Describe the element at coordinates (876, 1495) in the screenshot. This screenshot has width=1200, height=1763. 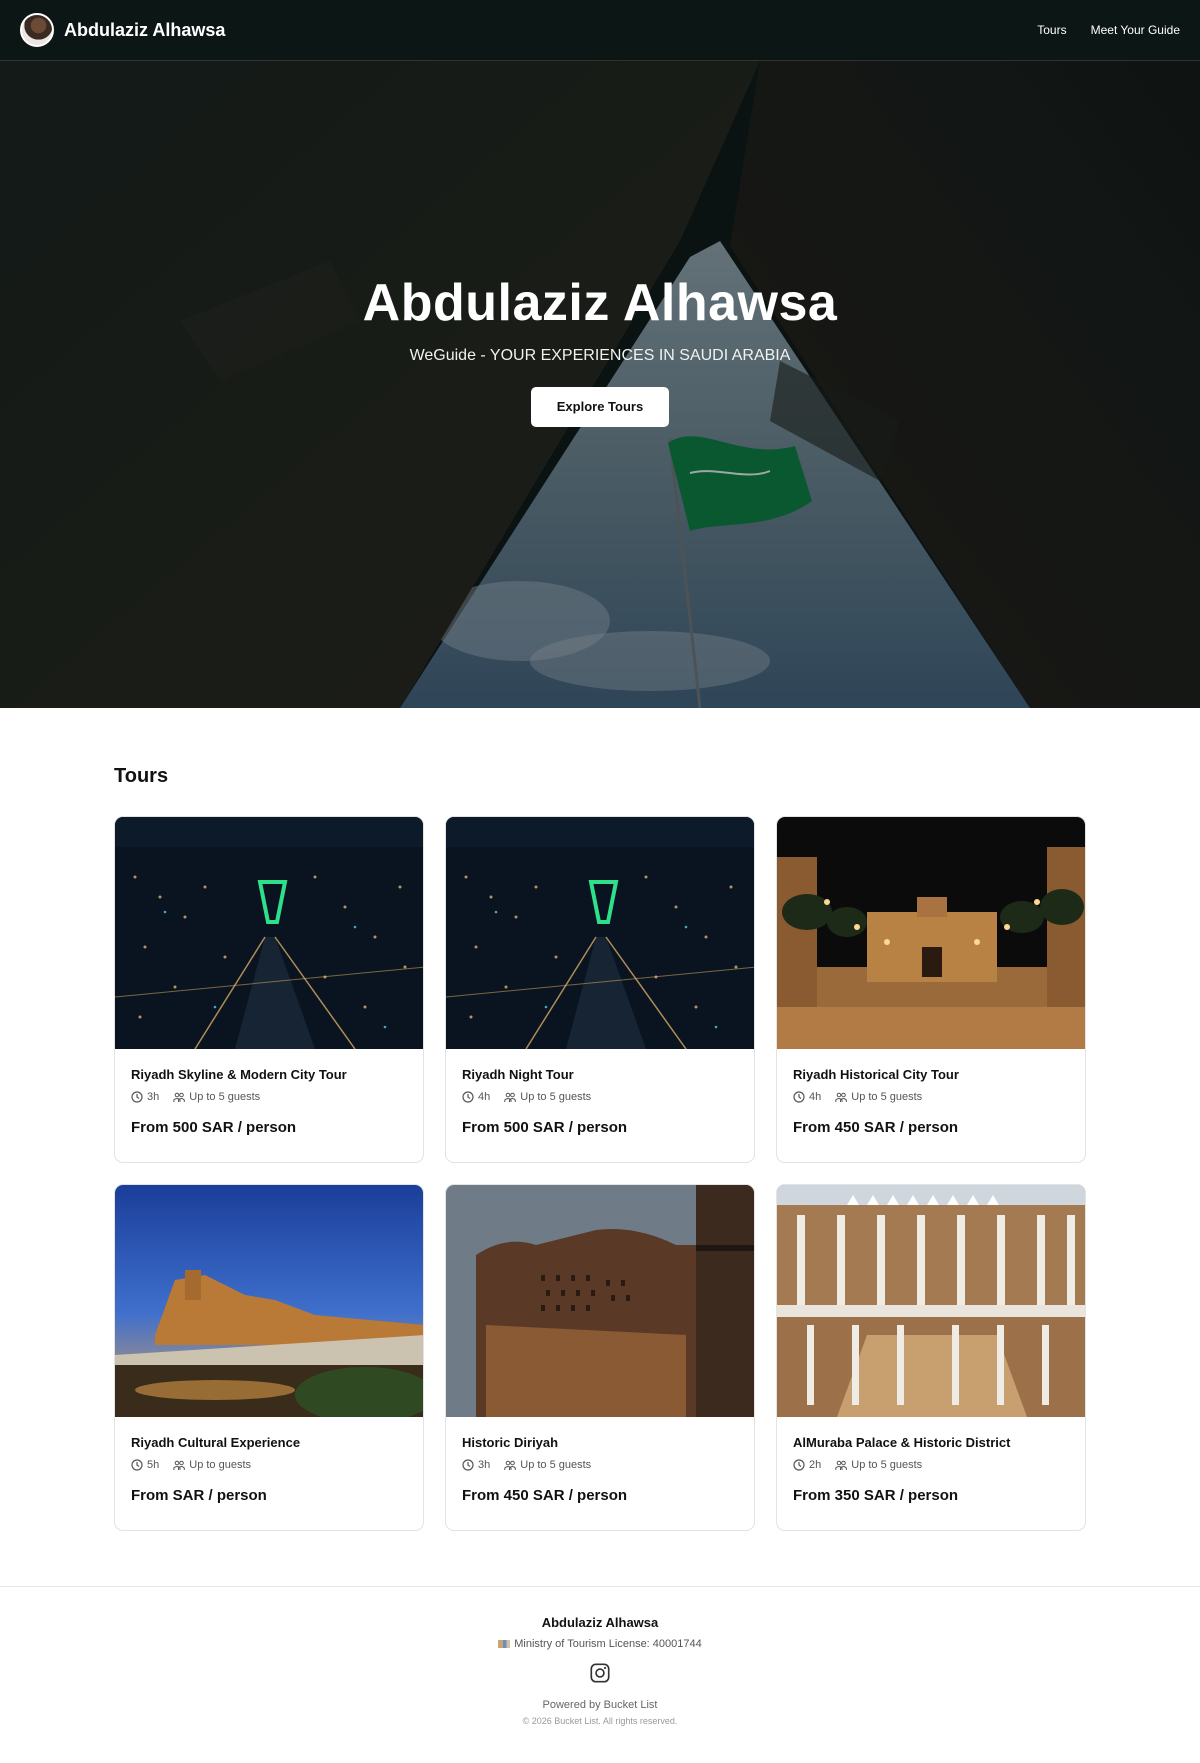
I see `tour-price: From 350 SAR / person` at that location.